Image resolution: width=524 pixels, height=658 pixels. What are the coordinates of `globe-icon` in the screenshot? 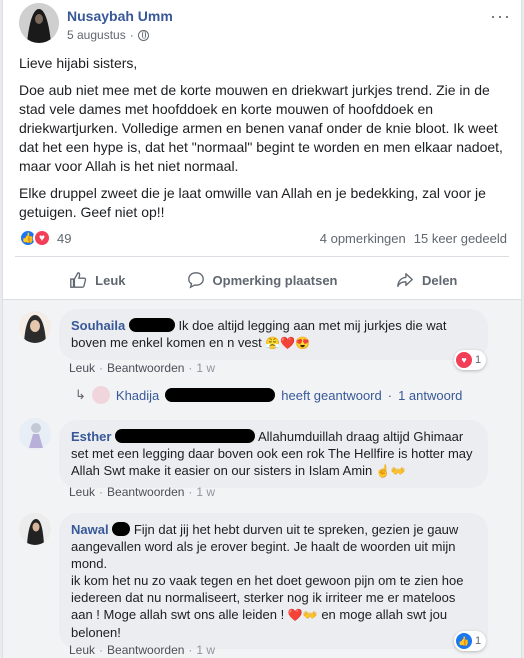 It's located at (143, 35).